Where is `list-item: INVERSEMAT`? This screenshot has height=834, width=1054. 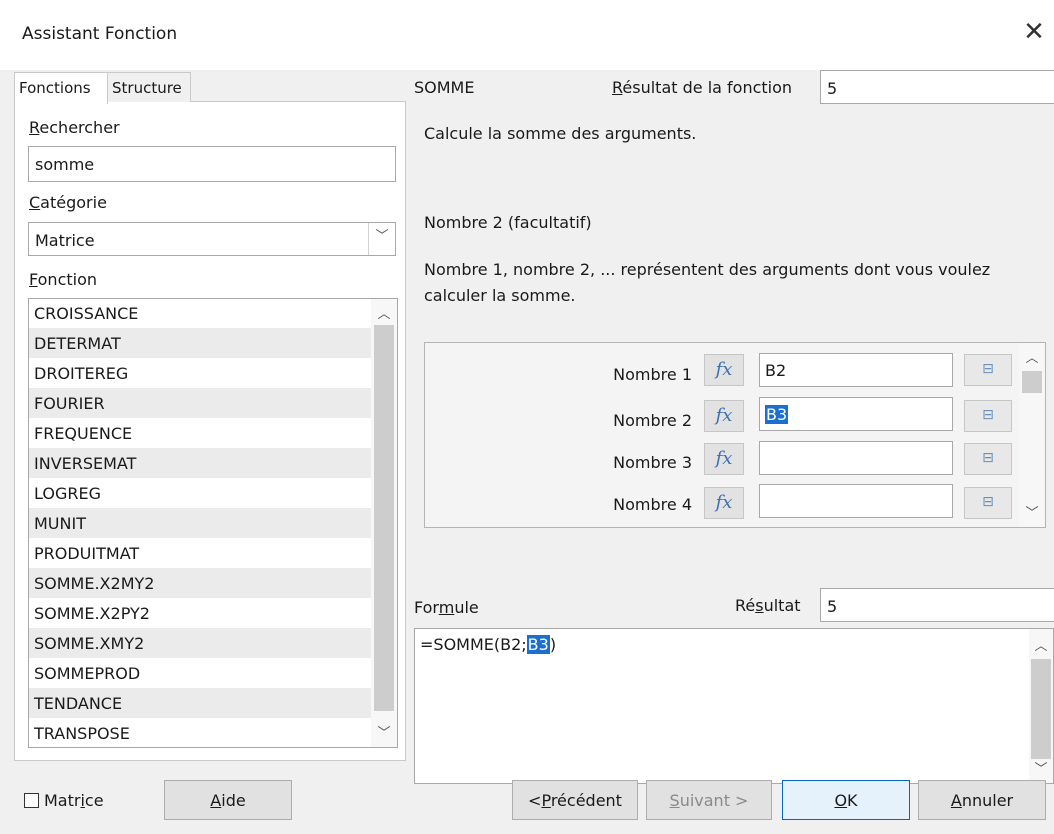 list-item: INVERSEMAT is located at coordinates (200, 463).